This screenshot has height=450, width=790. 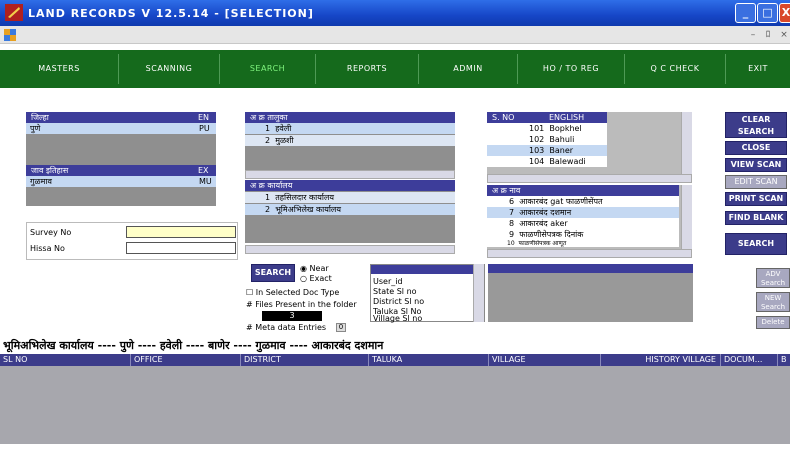 I want to click on col-history-village: HISTORY VILLAGE, so click(x=660, y=360).